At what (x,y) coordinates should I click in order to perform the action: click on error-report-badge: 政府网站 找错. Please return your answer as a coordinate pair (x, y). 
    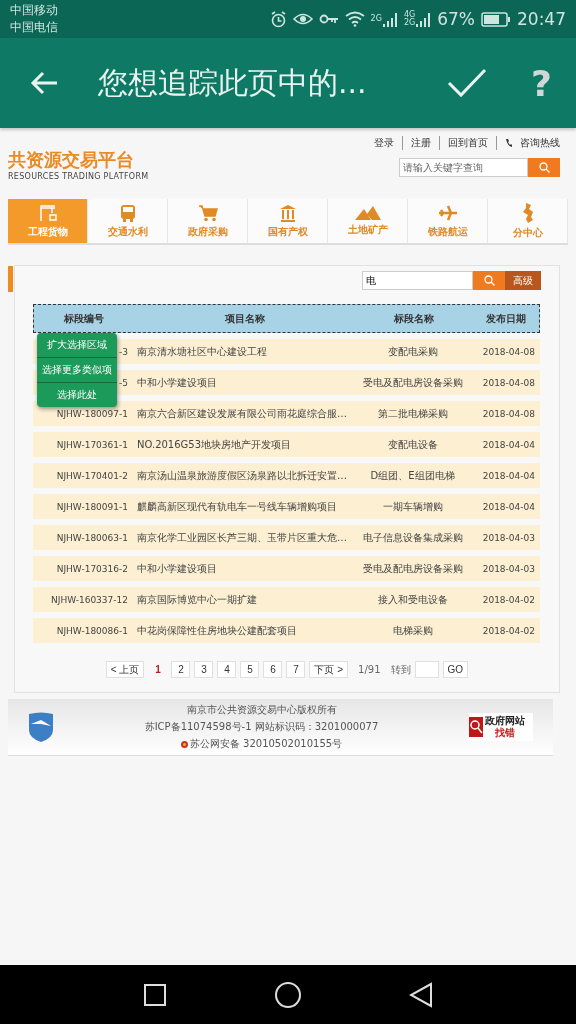
    Looking at the image, I should click on (501, 727).